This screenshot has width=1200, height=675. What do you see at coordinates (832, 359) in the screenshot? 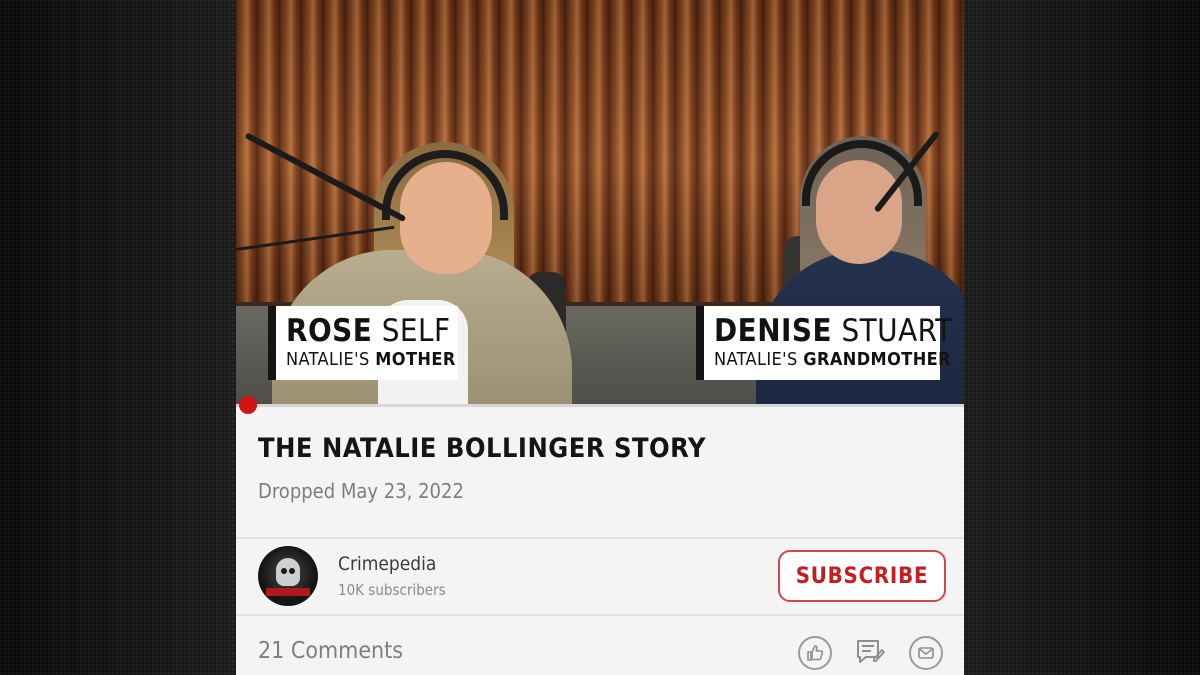
I see `guest-role: NATALIE'S GRANDMOTHER` at bounding box center [832, 359].